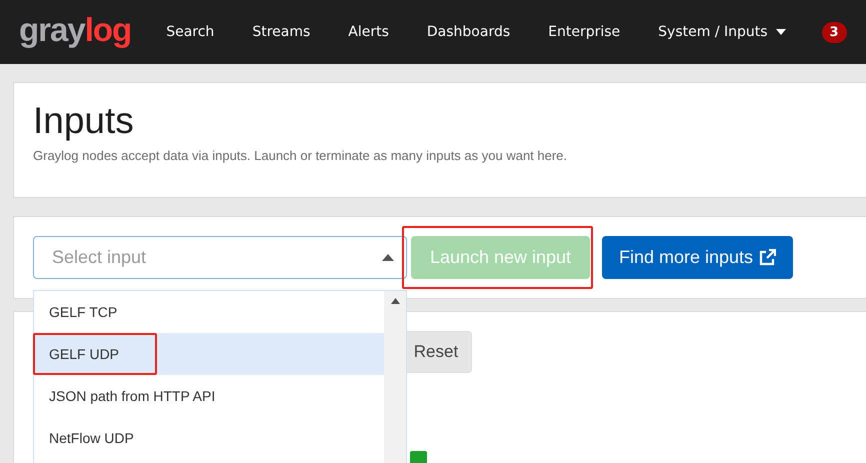 This screenshot has width=866, height=463. What do you see at coordinates (281, 32) in the screenshot?
I see `nav-link: Streams` at bounding box center [281, 32].